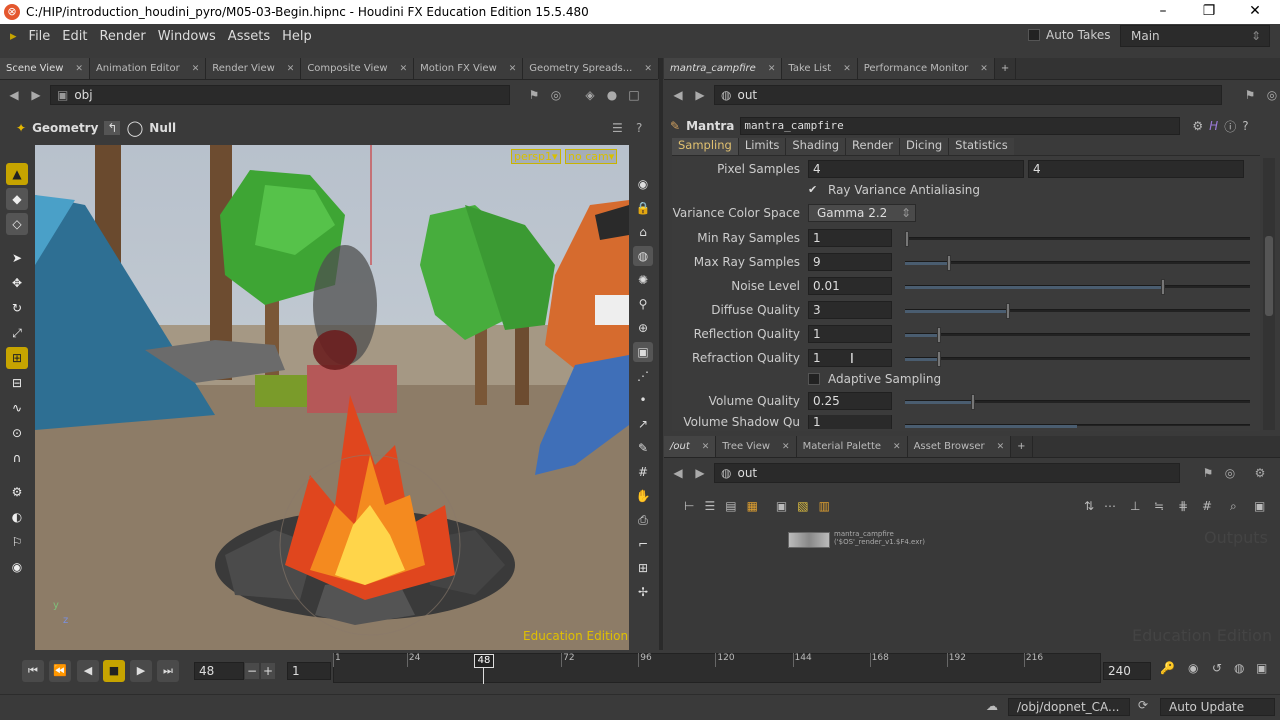  Describe the element at coordinates (1005, 68) in the screenshot. I see `add-right-tab-button: +` at that location.